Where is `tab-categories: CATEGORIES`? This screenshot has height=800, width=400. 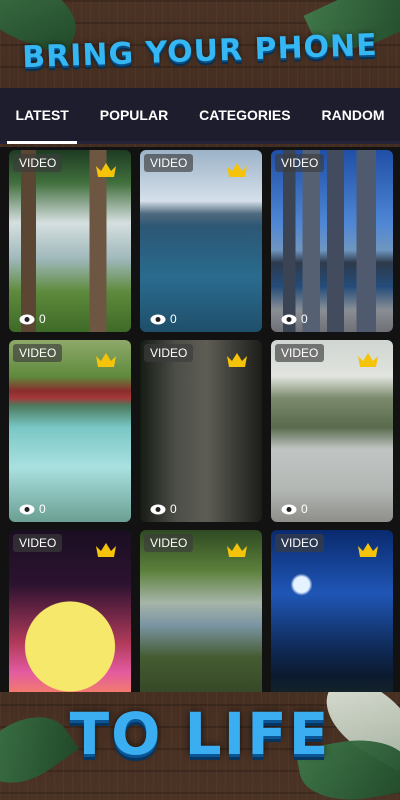 tab-categories: CATEGORIES is located at coordinates (245, 114).